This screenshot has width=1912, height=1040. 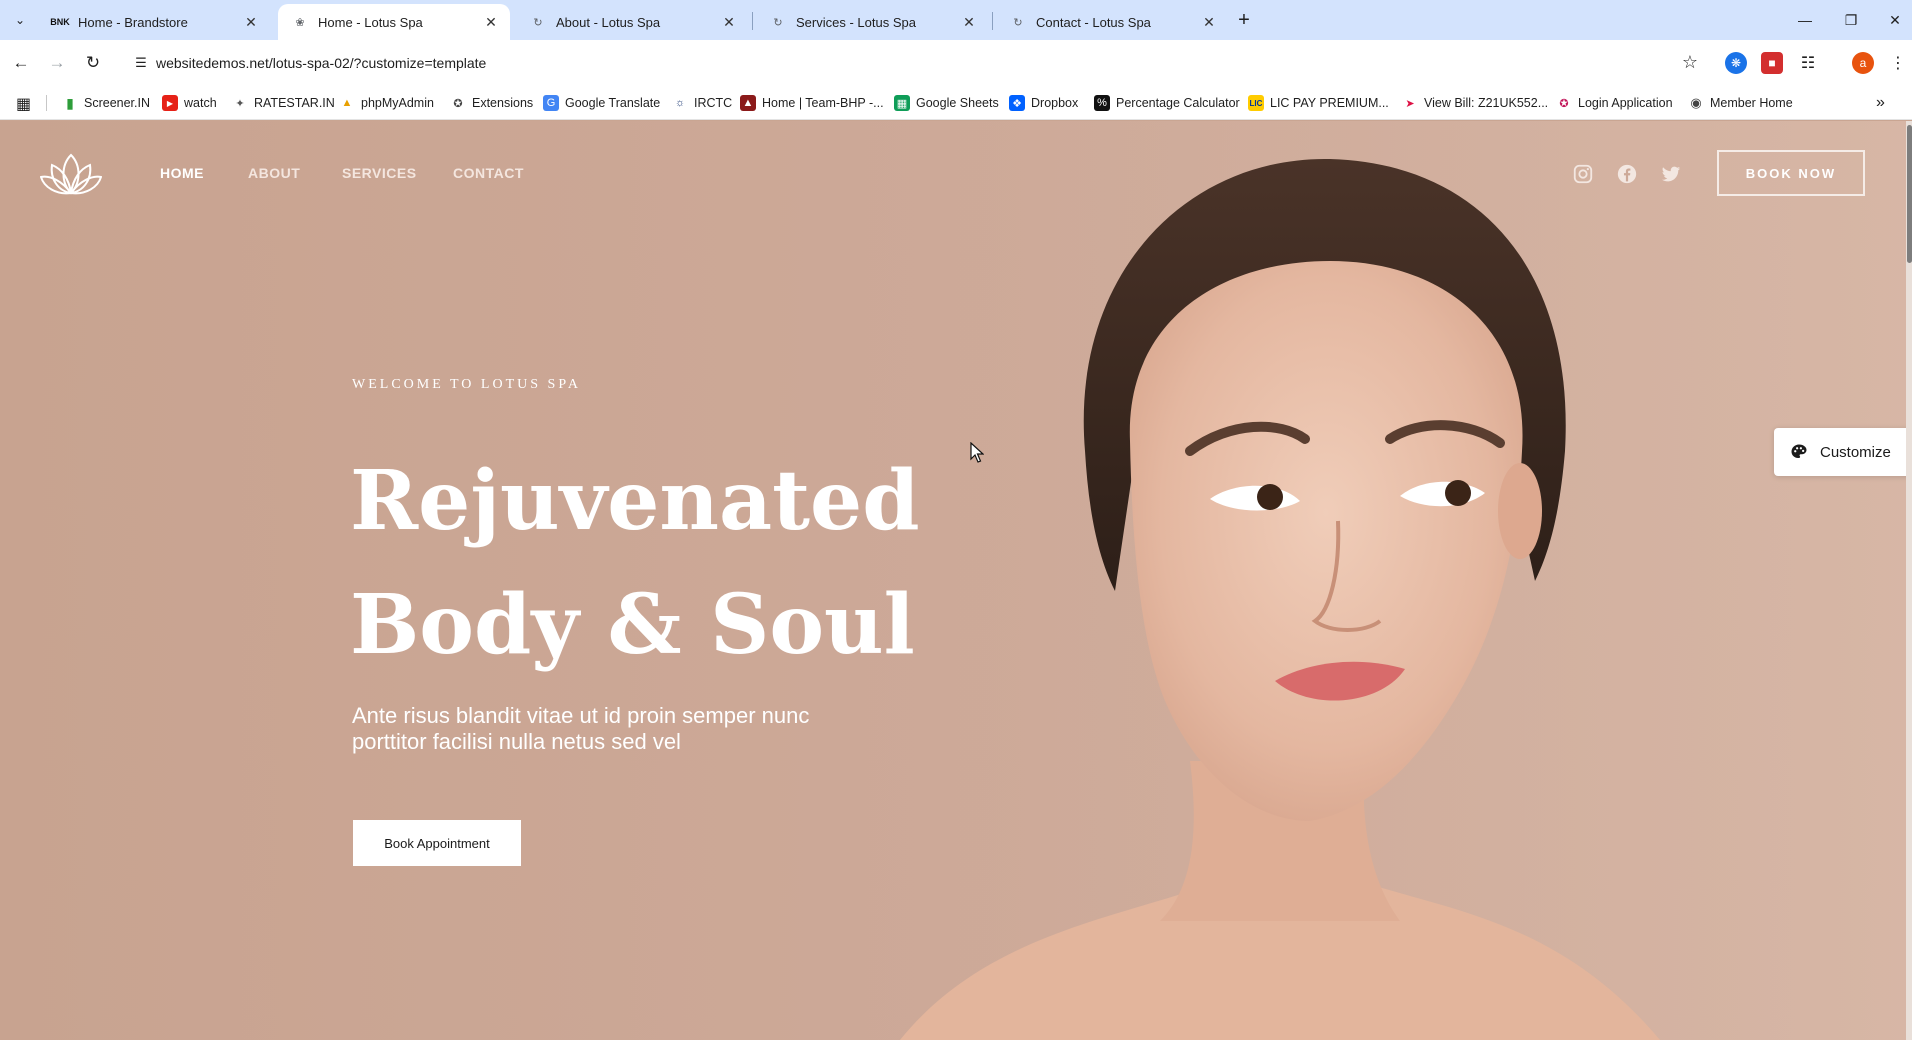 What do you see at coordinates (466, 384) in the screenshot?
I see `welcome-eyebrow: WELCOME TO LOTUS SPA` at bounding box center [466, 384].